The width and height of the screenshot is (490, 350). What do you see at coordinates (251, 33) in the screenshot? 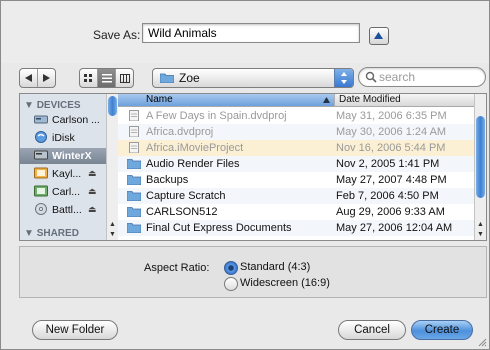
I see `save-as-field` at bounding box center [251, 33].